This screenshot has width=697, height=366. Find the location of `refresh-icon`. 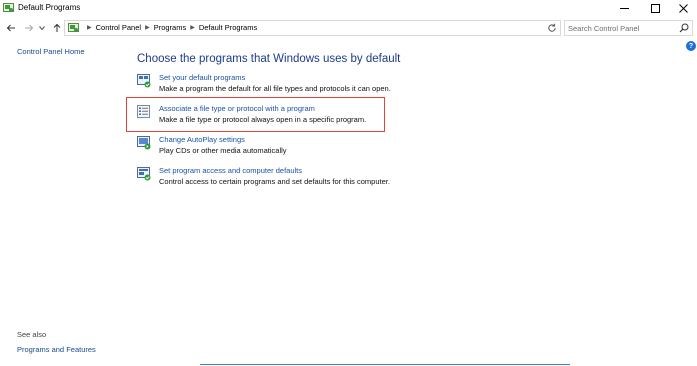

refresh-icon is located at coordinates (552, 27).